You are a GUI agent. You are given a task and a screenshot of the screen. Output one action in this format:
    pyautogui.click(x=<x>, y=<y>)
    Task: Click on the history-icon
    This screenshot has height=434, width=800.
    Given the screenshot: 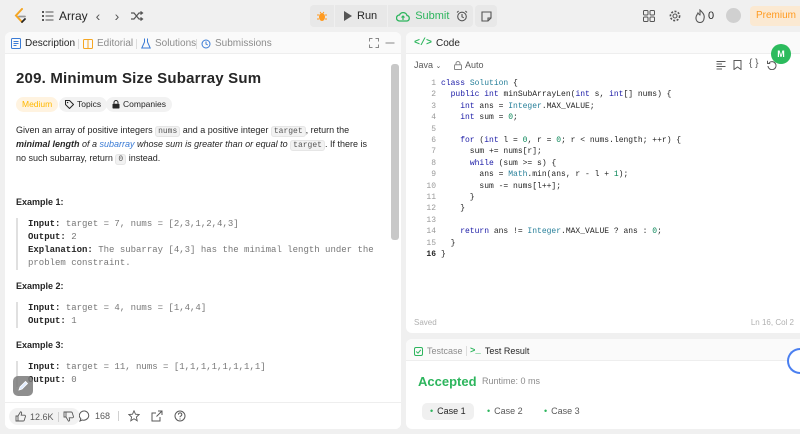 What is the action you would take?
    pyautogui.click(x=206, y=43)
    